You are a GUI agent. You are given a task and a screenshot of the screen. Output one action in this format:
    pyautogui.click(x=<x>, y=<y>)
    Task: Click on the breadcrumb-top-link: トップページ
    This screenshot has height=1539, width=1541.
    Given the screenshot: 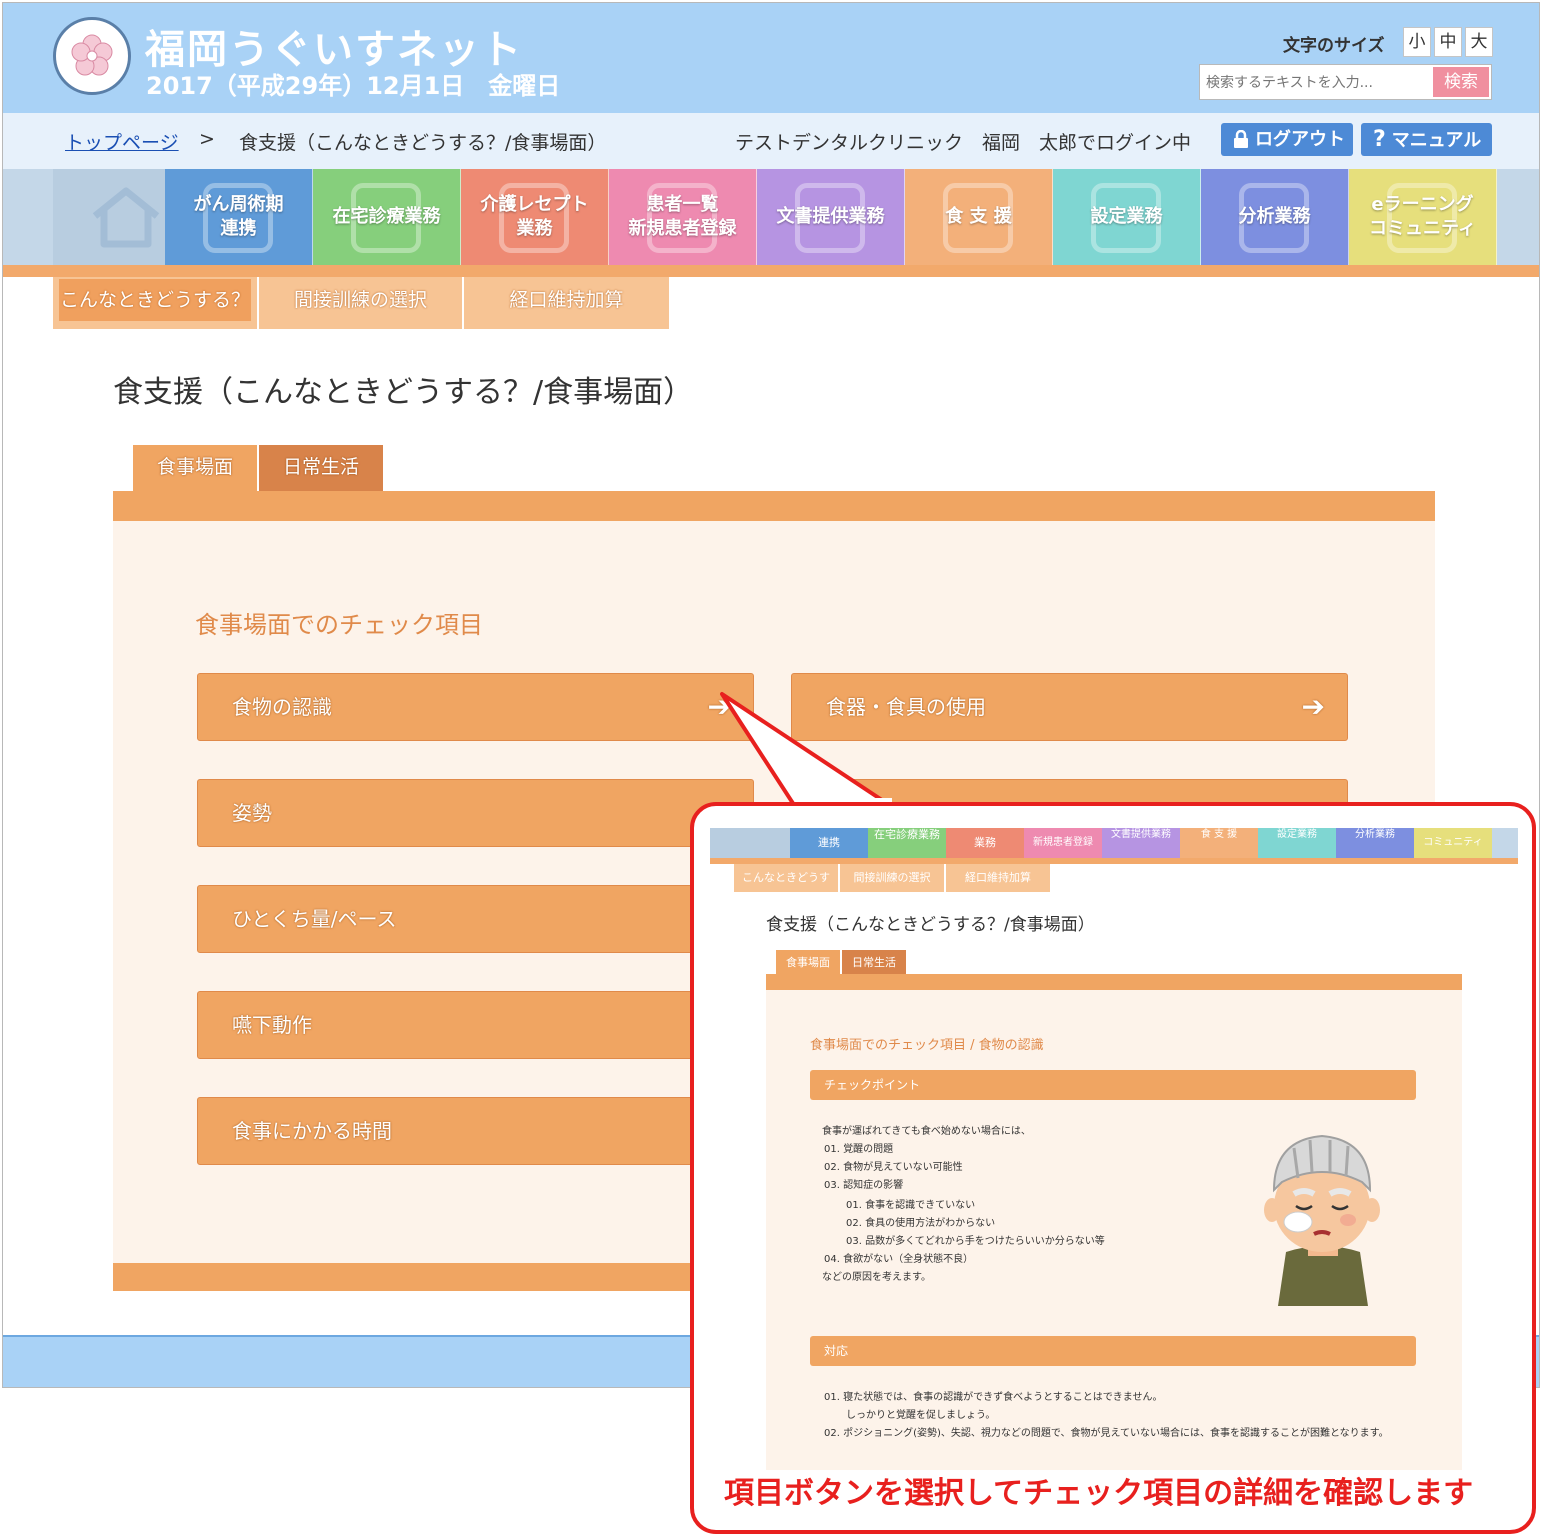 What is the action you would take?
    pyautogui.click(x=122, y=141)
    